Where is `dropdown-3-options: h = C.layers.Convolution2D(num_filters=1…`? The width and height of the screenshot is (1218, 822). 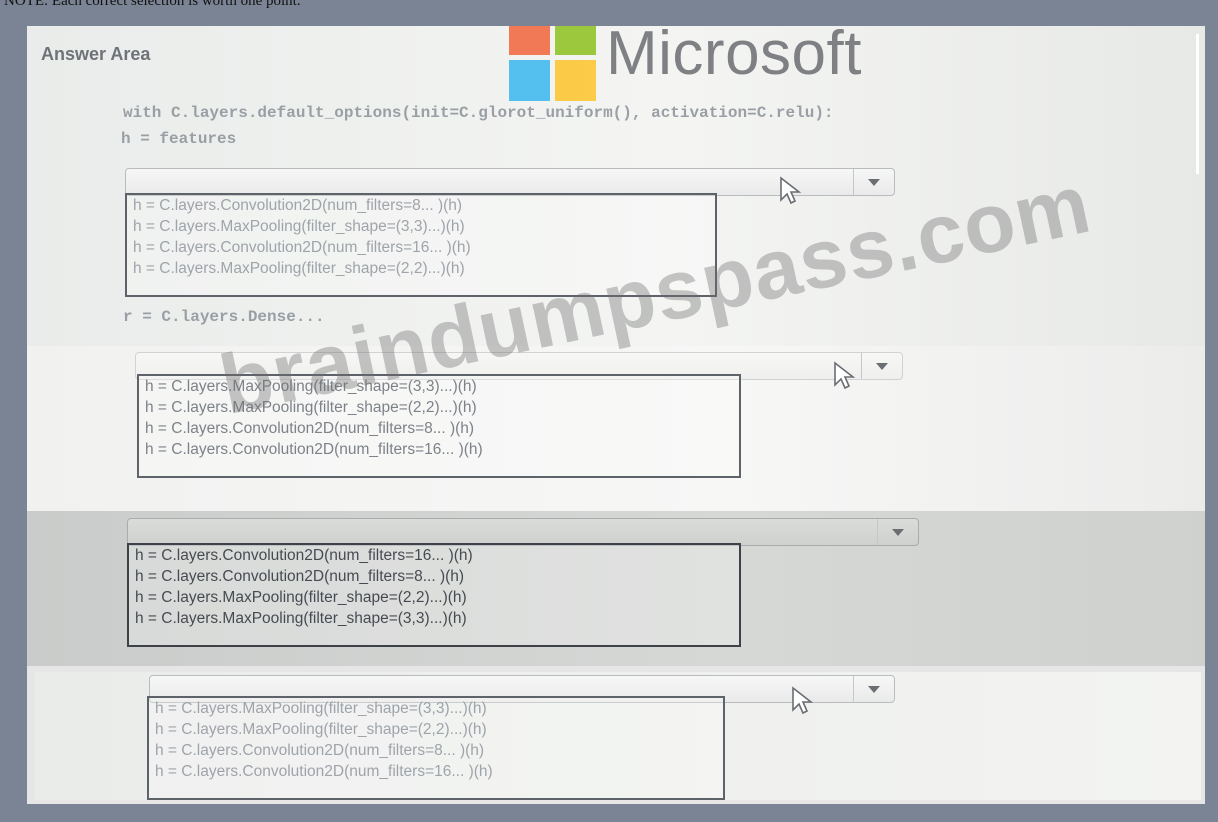
dropdown-3-options: h = C.layers.Convolution2D(num_filters=1… is located at coordinates (434, 595).